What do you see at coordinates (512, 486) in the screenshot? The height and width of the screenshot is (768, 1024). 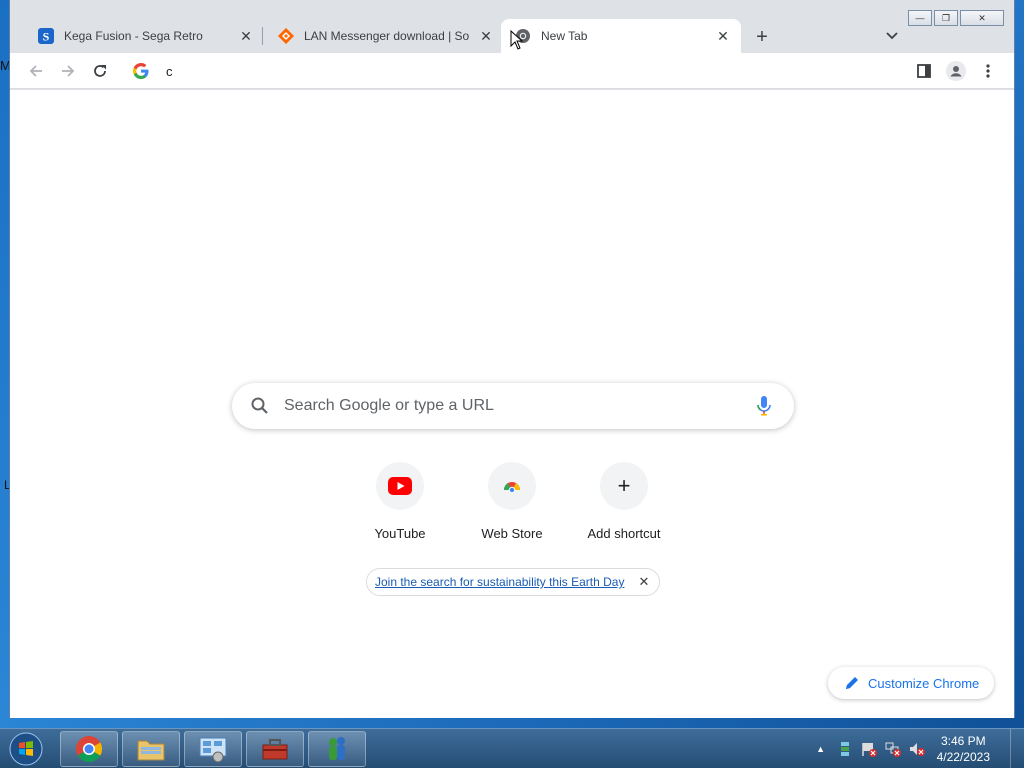 I see `web-store-icon` at bounding box center [512, 486].